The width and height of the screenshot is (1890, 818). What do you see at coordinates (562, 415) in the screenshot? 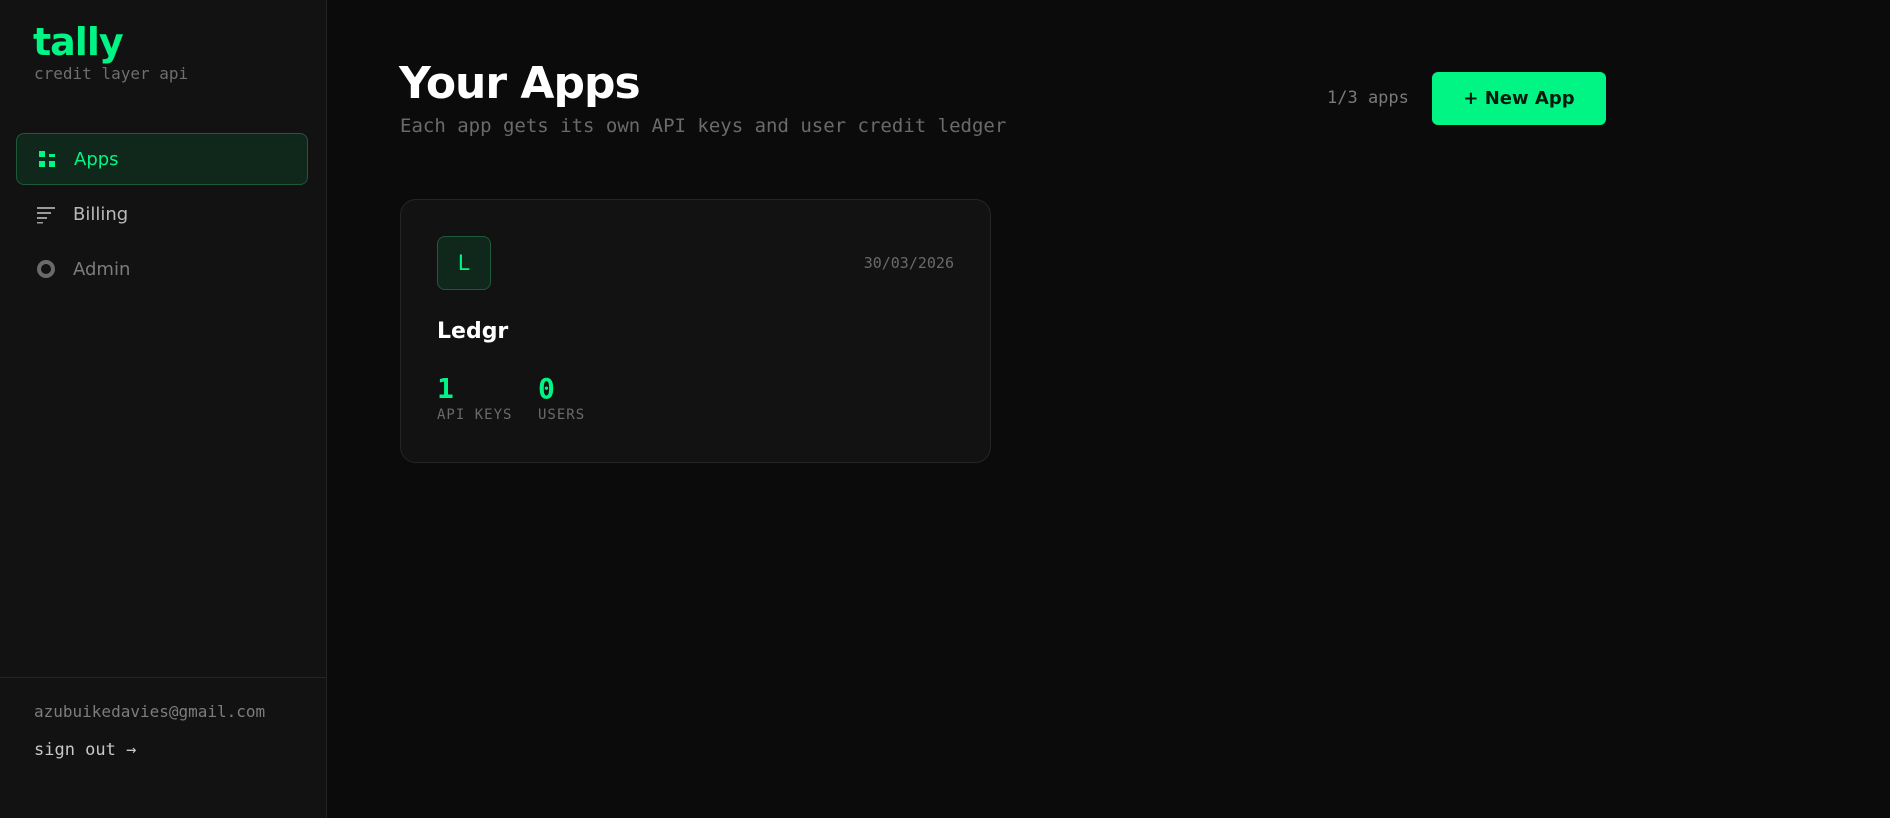
I see `stat-label: USERS` at bounding box center [562, 415].